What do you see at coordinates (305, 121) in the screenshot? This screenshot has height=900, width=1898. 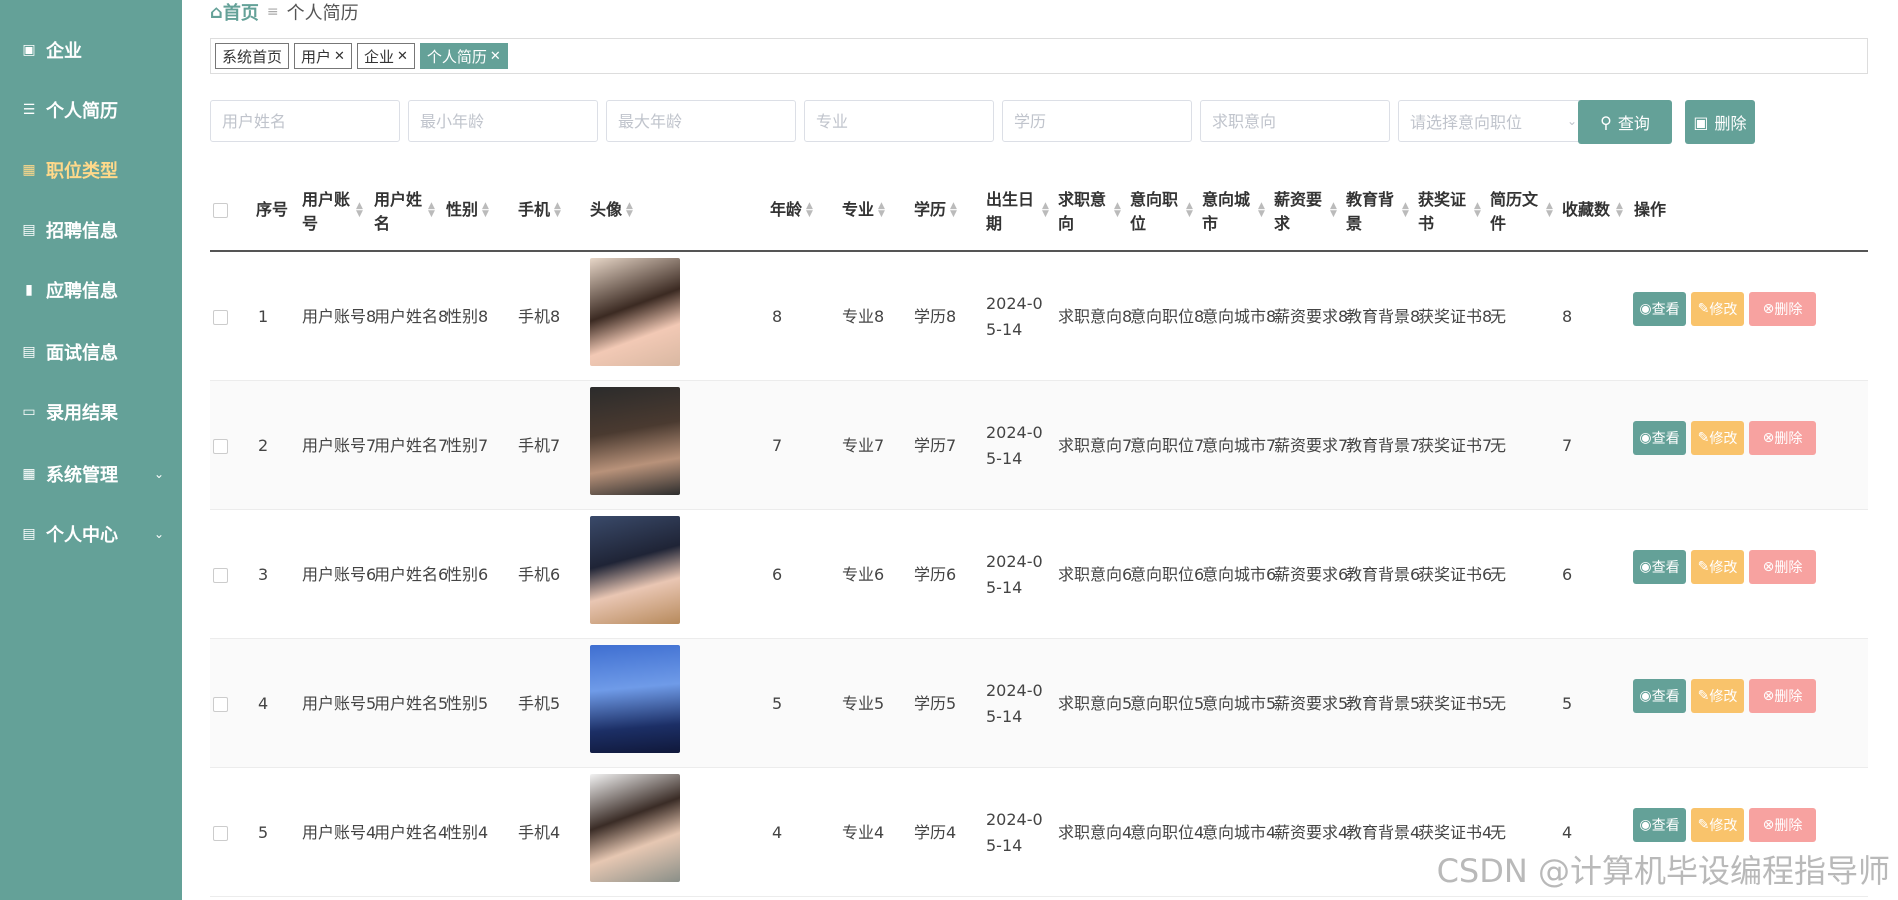 I see `username-input` at bounding box center [305, 121].